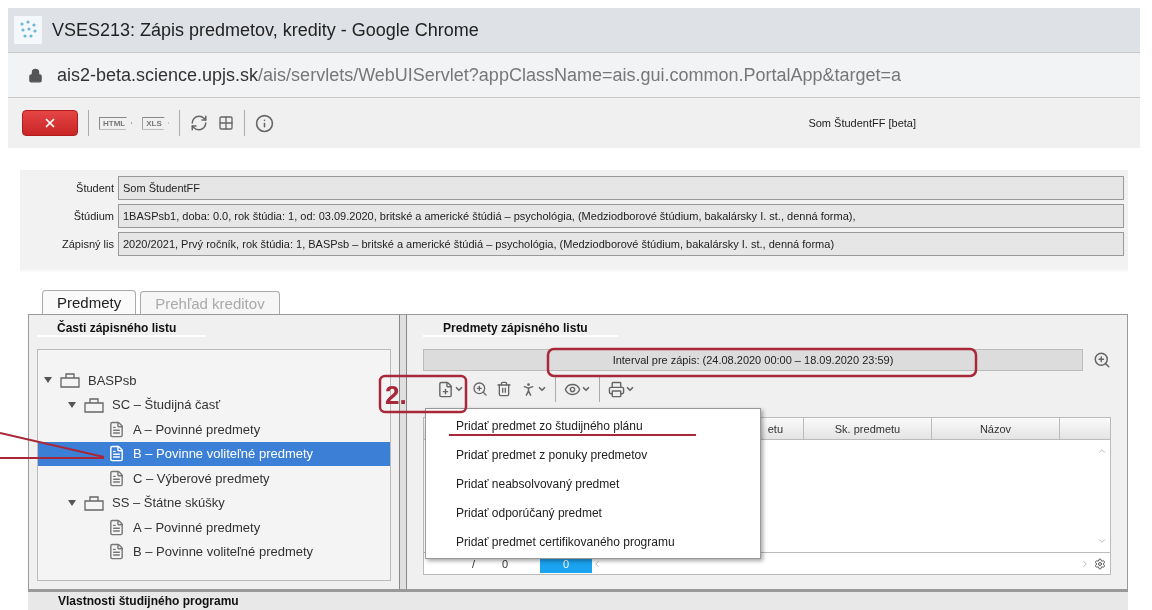  What do you see at coordinates (89, 302) in the screenshot?
I see `tab: Predmety` at bounding box center [89, 302].